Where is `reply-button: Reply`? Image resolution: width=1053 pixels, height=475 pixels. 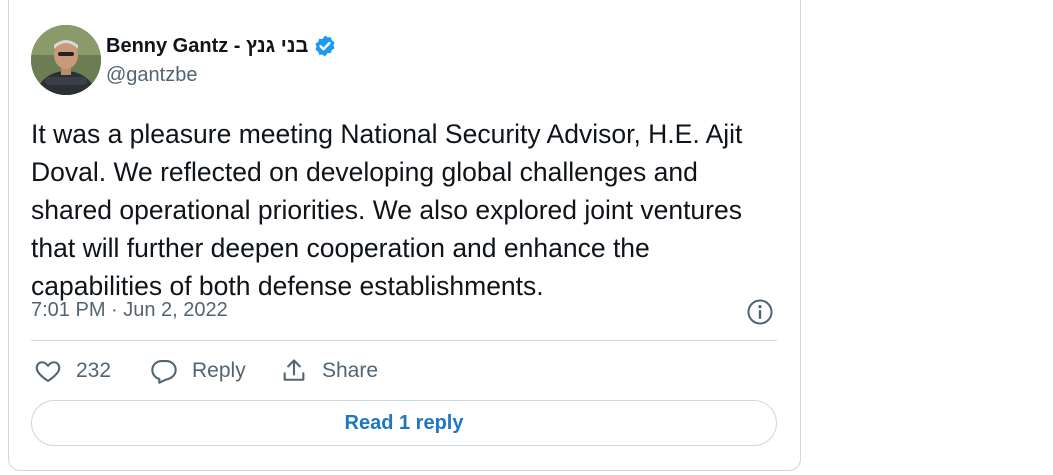
reply-button: Reply is located at coordinates (198, 371).